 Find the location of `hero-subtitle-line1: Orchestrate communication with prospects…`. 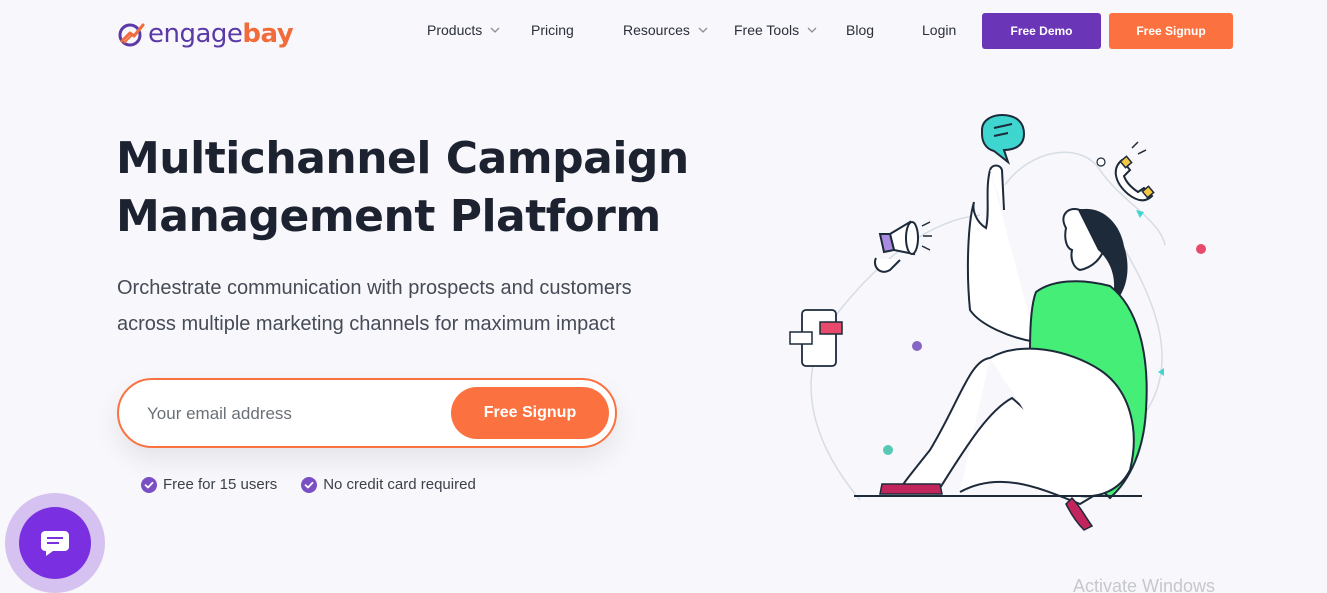

hero-subtitle-line1: Orchestrate communication with prospects… is located at coordinates (374, 288).